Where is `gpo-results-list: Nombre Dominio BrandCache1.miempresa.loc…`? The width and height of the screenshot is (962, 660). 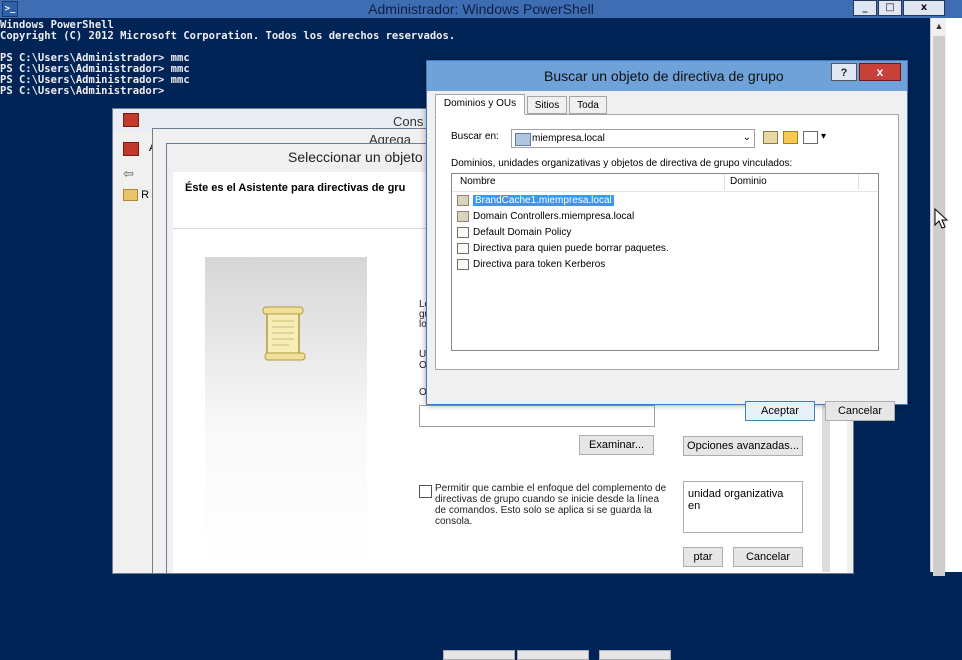
gpo-results-list: Nombre Dominio BrandCache1.miempresa.loc… is located at coordinates (665, 262).